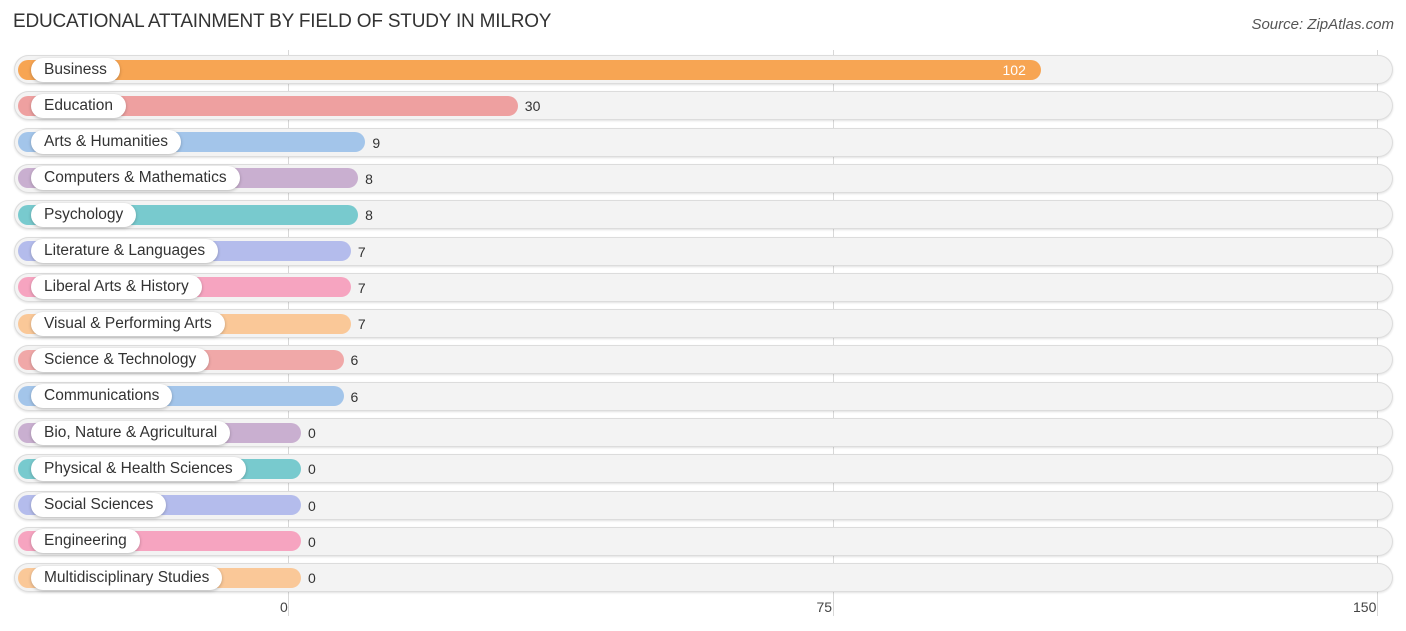 This screenshot has width=1406, height=631. What do you see at coordinates (138, 468) in the screenshot?
I see `category-label: Physical & Health Sciences` at bounding box center [138, 468].